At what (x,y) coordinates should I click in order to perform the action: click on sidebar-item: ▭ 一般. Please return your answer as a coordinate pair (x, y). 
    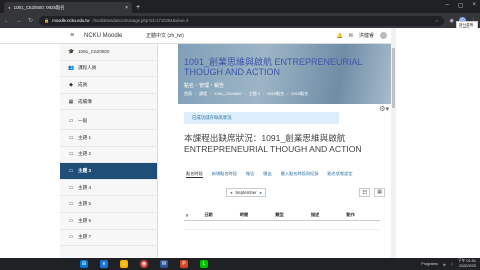
    Looking at the image, I should click on (108, 121).